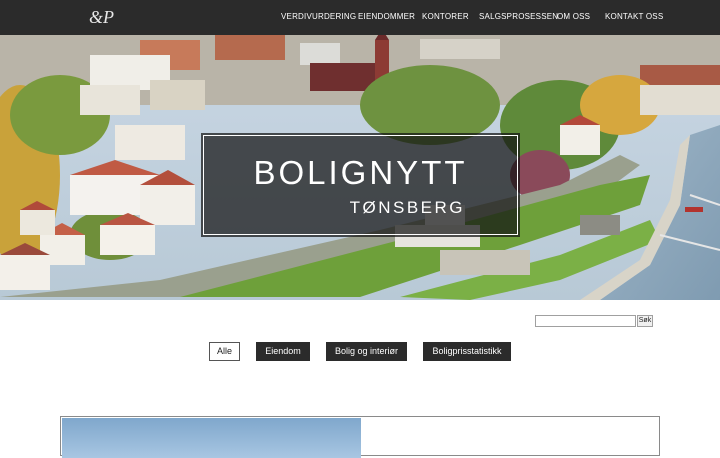  What do you see at coordinates (445, 16) in the screenshot?
I see `nav-item-kontorer: KONTORER` at bounding box center [445, 16].